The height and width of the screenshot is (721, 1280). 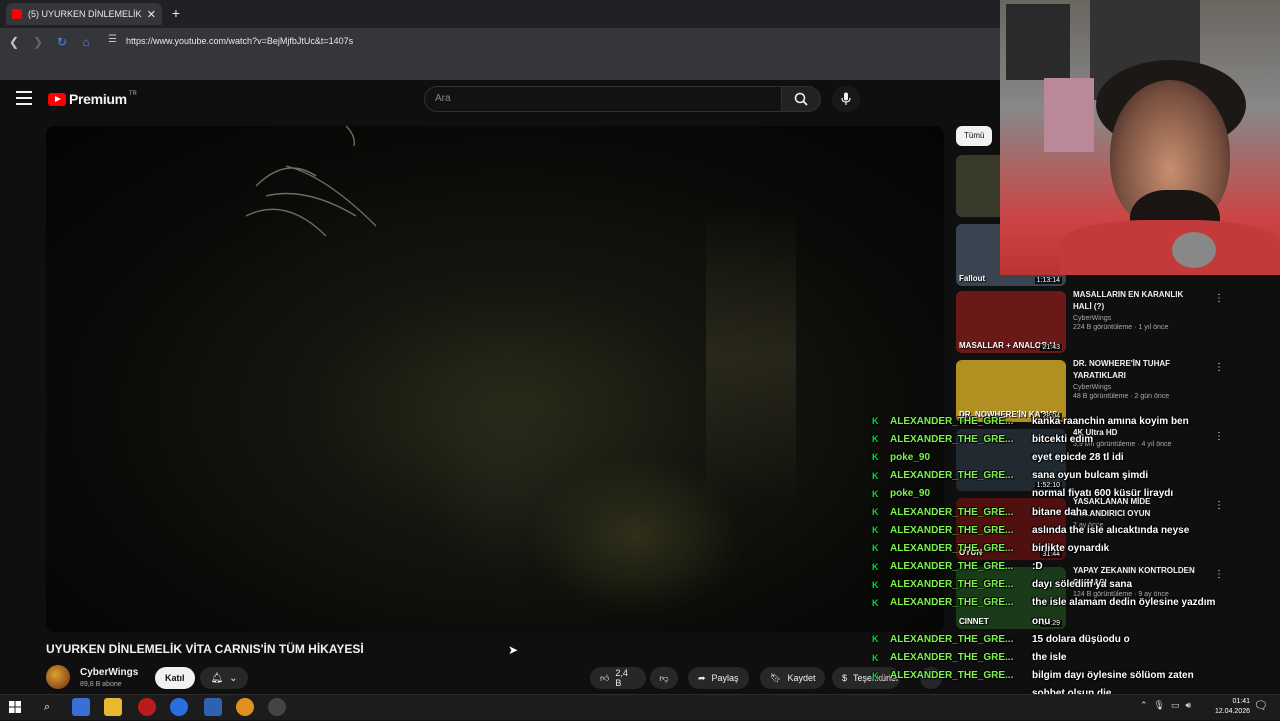 I want to click on file-explorer-icon, so click(x=113, y=707).